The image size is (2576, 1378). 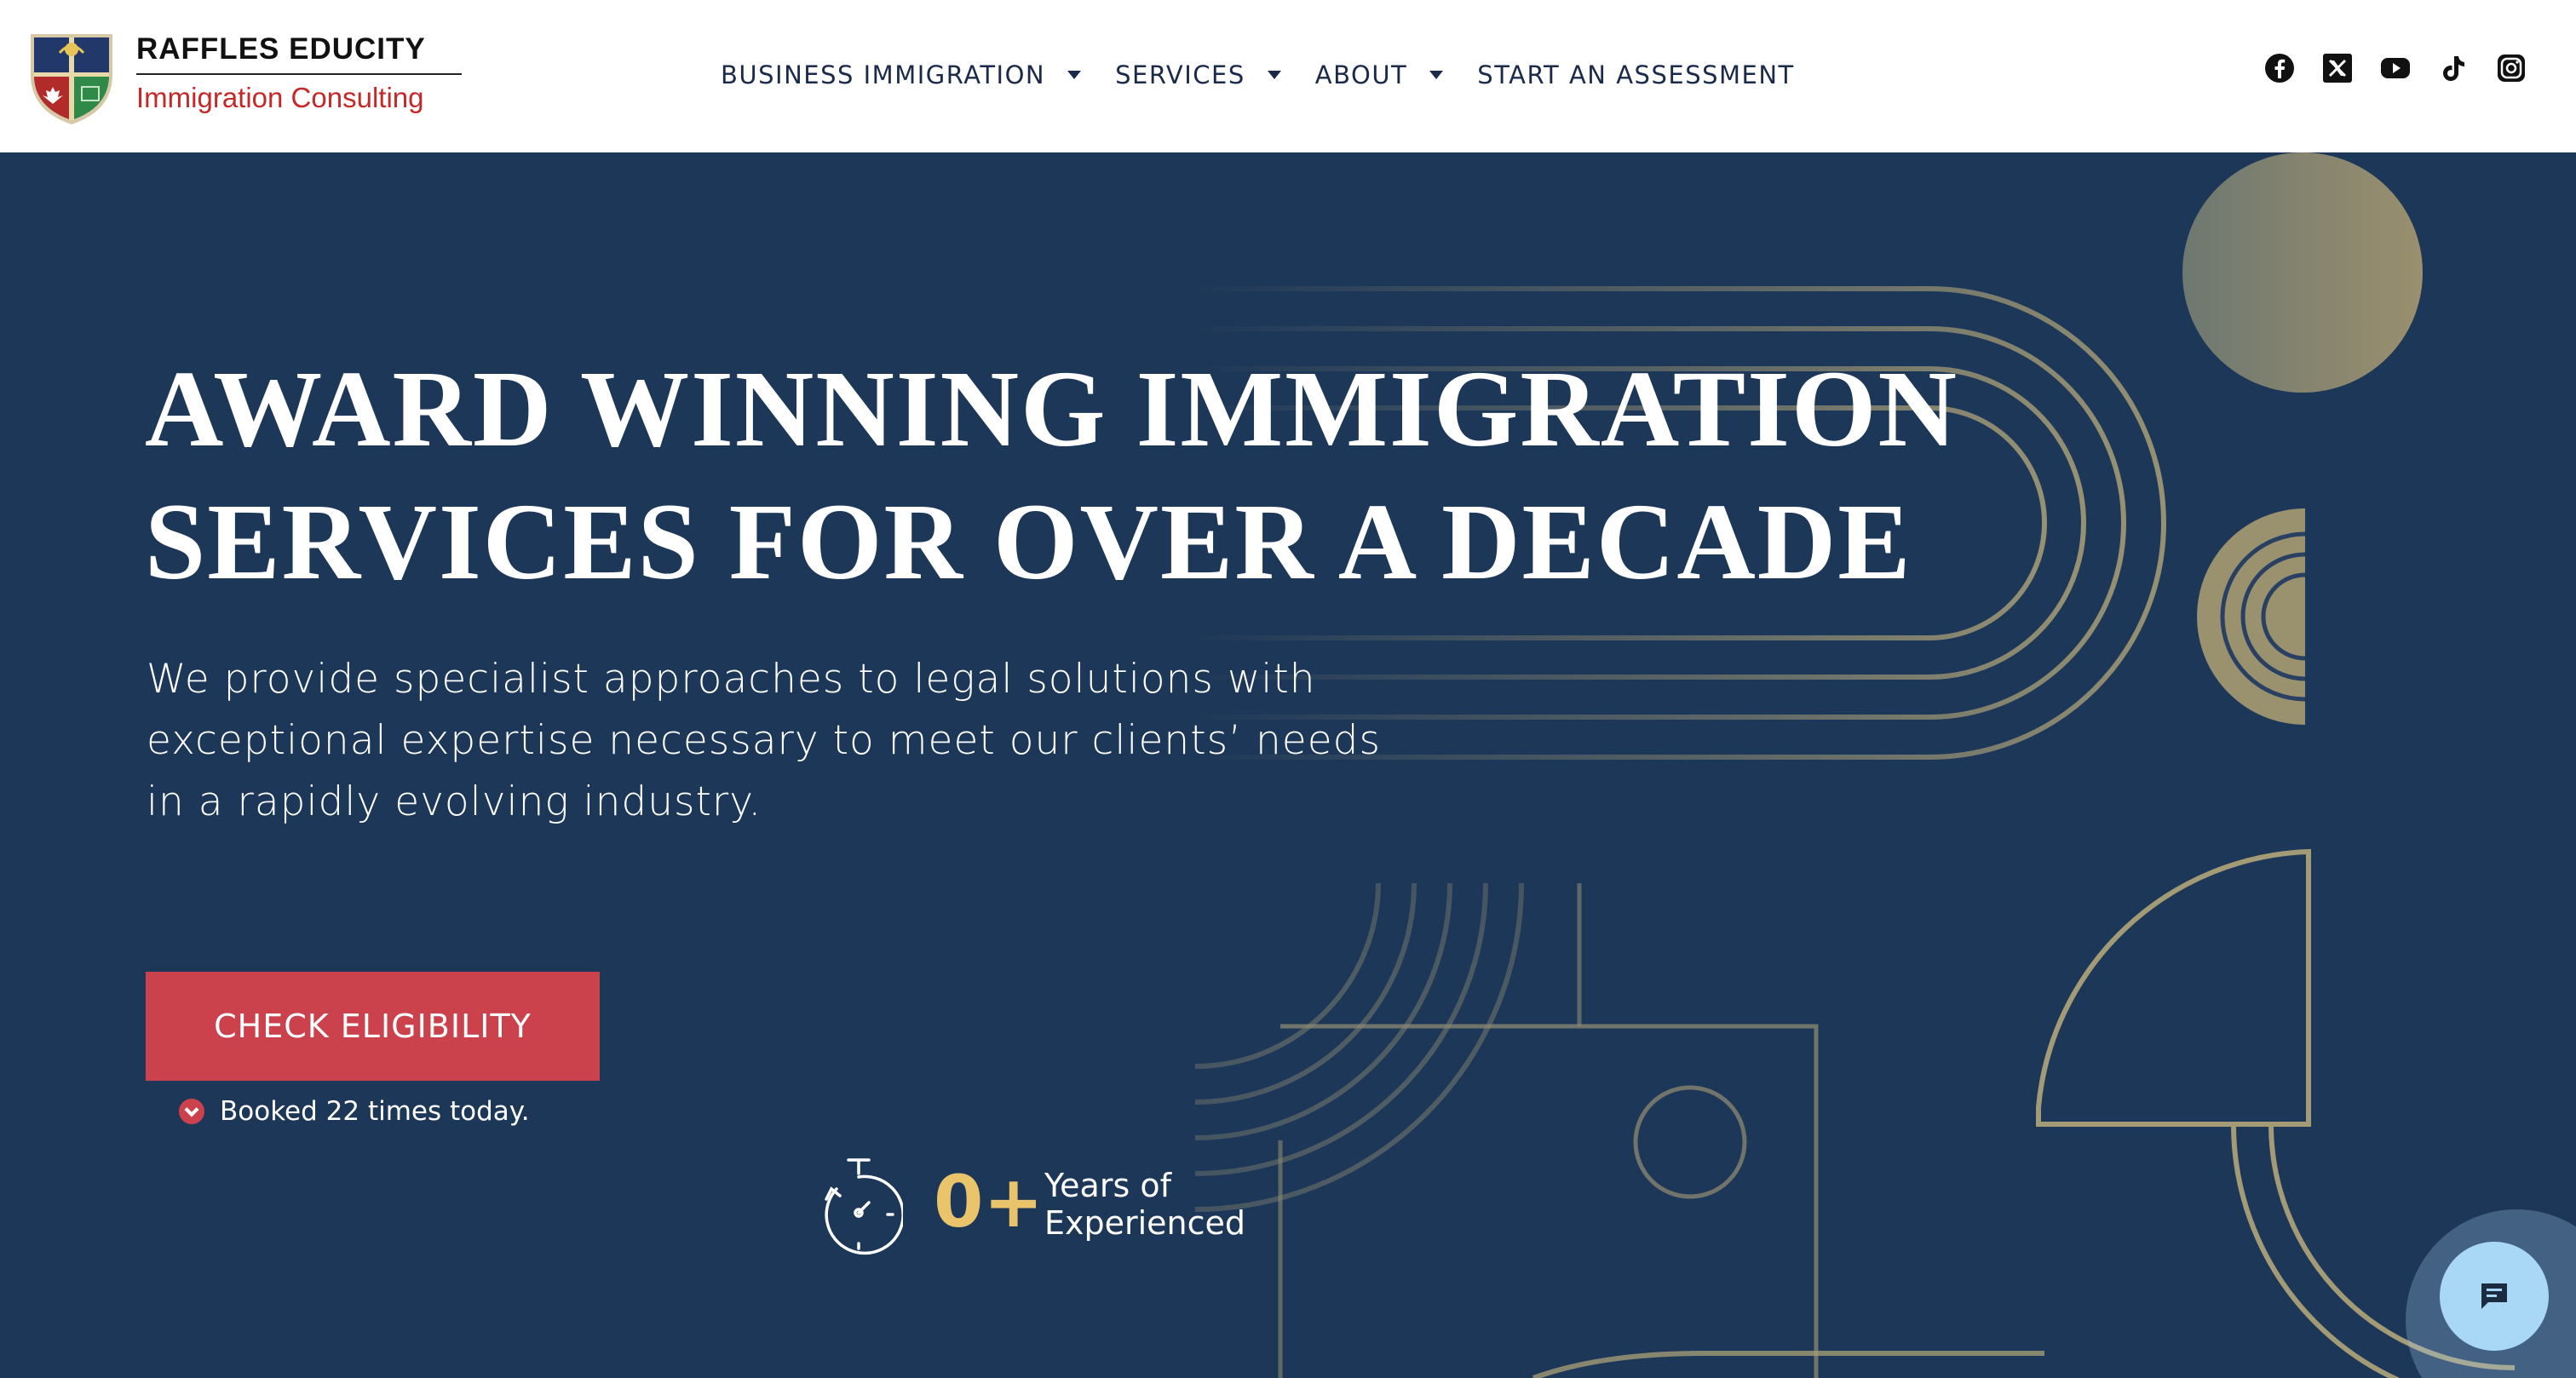 I want to click on chat-button, so click(x=2494, y=1297).